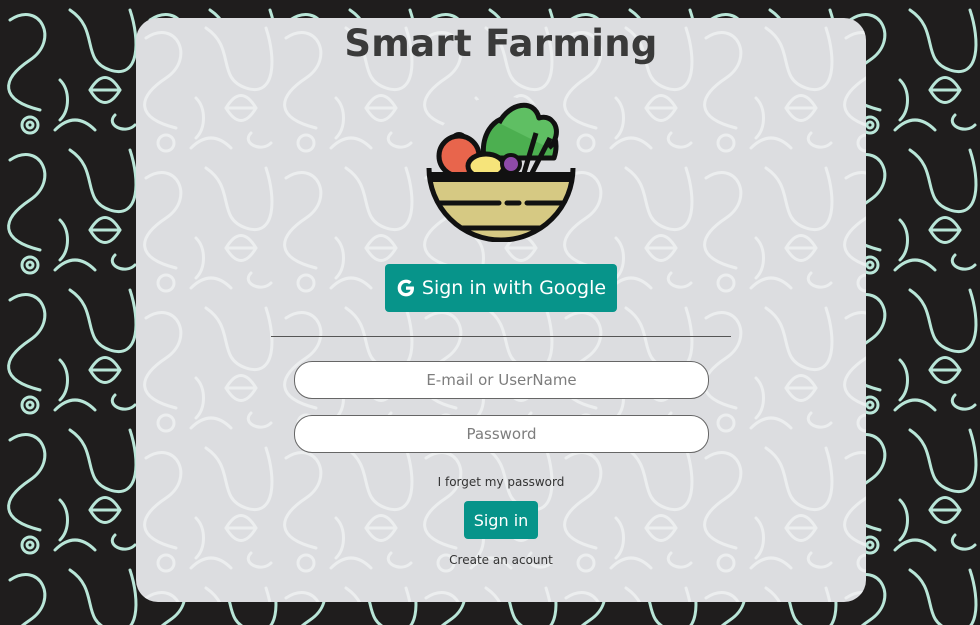  I want to click on sign-in-button: Sign in, so click(501, 520).